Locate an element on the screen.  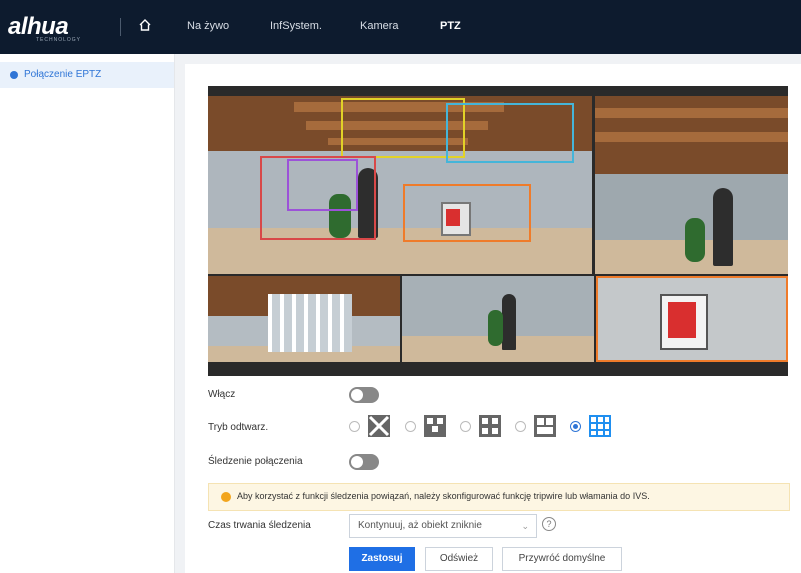
layout-grid-icon is located at coordinates (435, 426).